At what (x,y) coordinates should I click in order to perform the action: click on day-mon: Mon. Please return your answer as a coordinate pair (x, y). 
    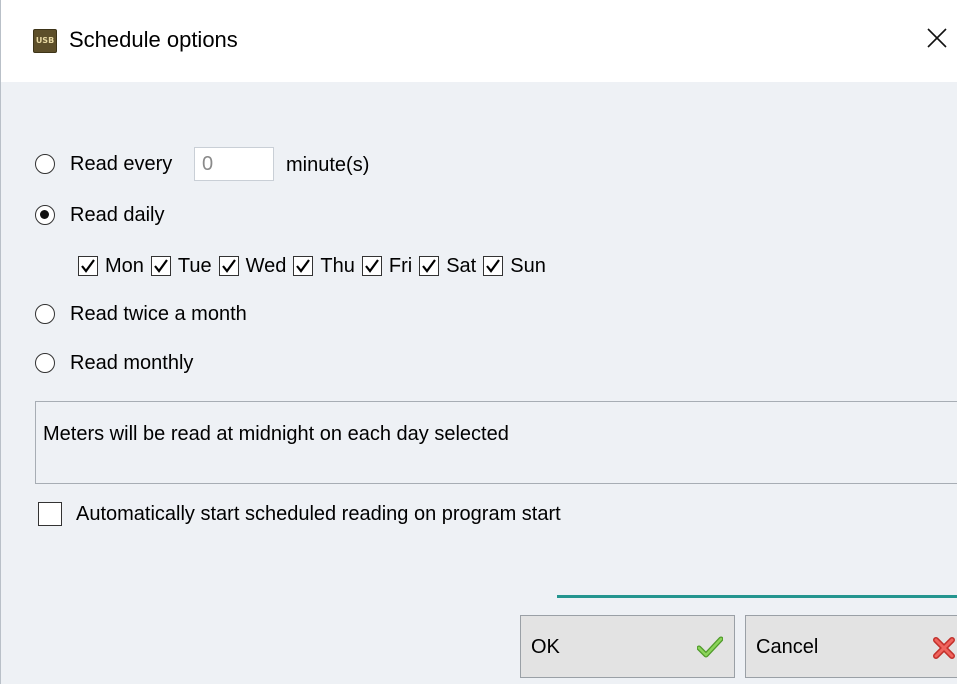
    Looking at the image, I should click on (111, 266).